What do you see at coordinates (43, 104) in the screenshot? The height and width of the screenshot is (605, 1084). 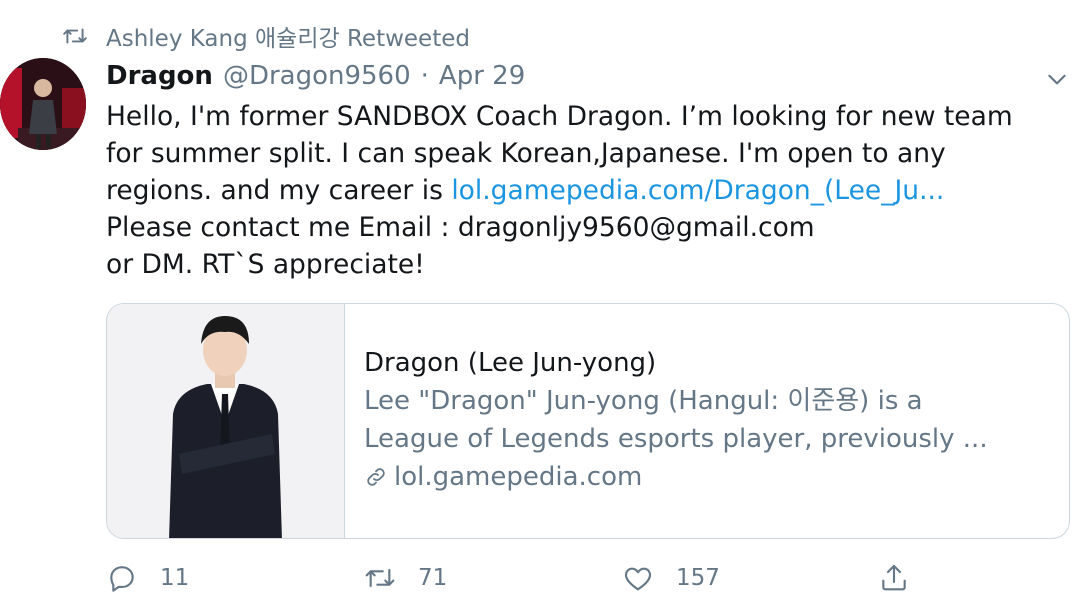 I see `avatar` at bounding box center [43, 104].